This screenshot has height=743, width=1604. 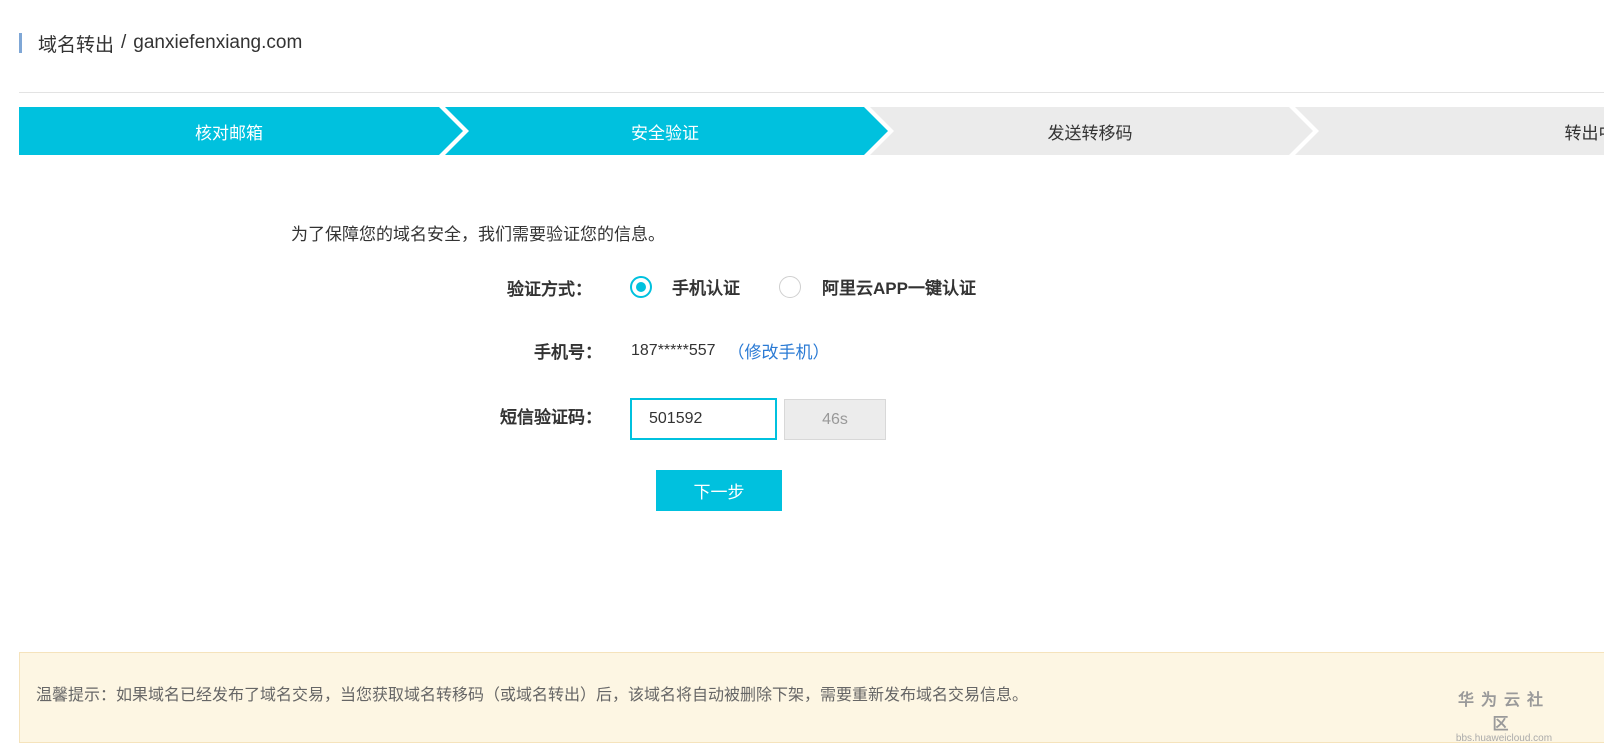 What do you see at coordinates (568, 352) in the screenshot?
I see `phone-label: 手机号：` at bounding box center [568, 352].